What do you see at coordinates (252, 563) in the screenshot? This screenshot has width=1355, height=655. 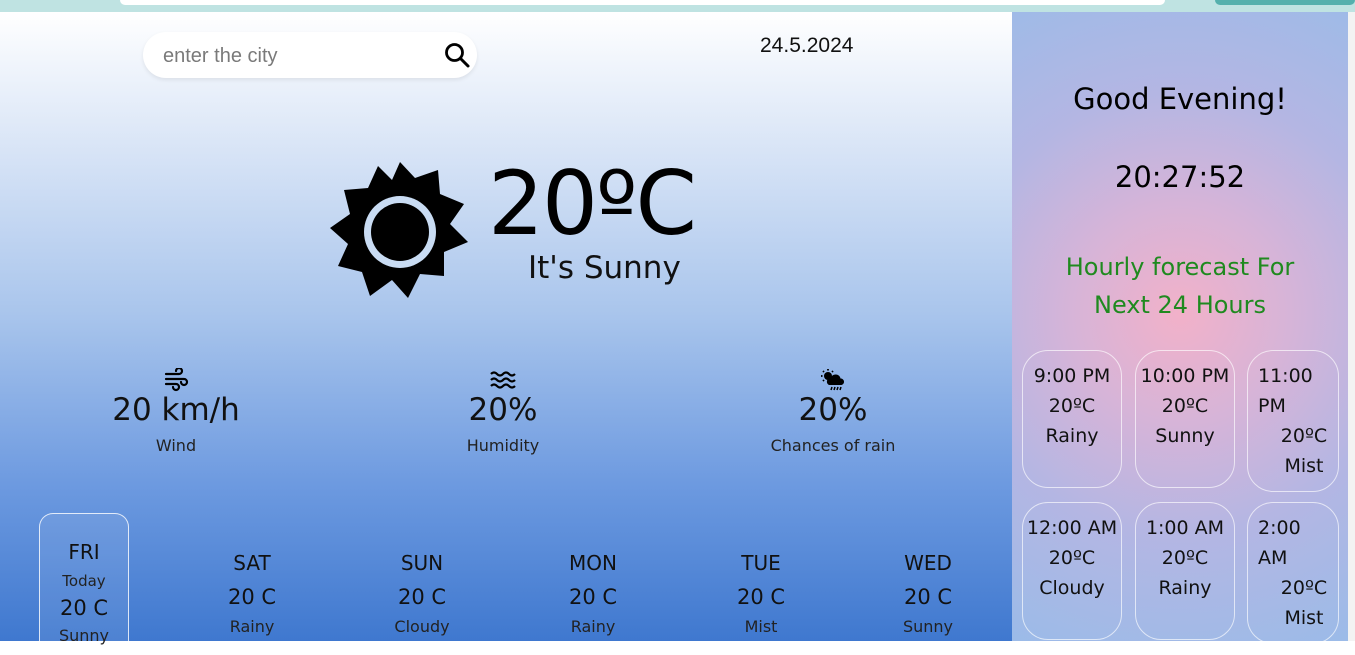 I see `day-name: SAT` at bounding box center [252, 563].